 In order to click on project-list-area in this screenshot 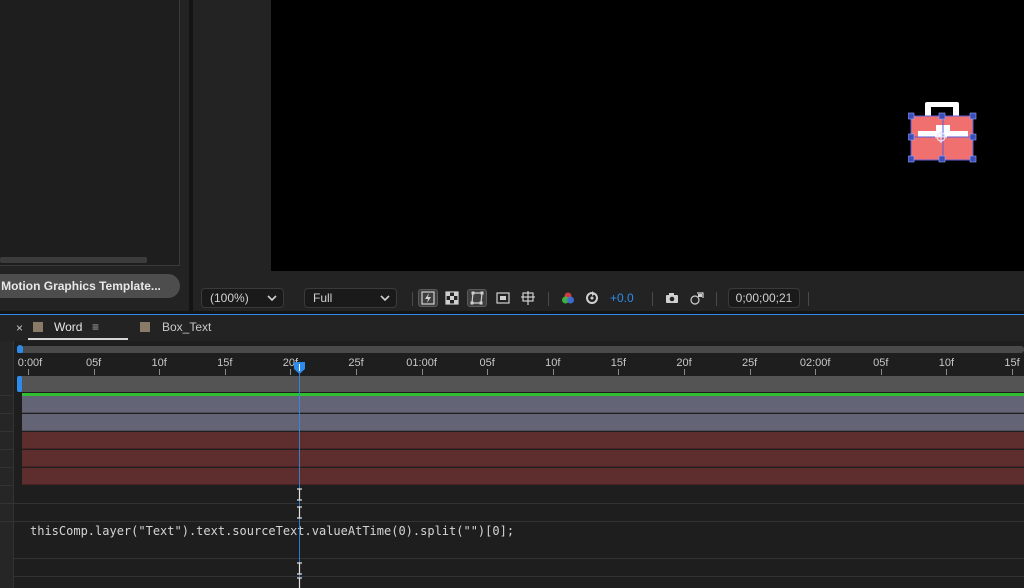, I will do `click(90, 133)`.